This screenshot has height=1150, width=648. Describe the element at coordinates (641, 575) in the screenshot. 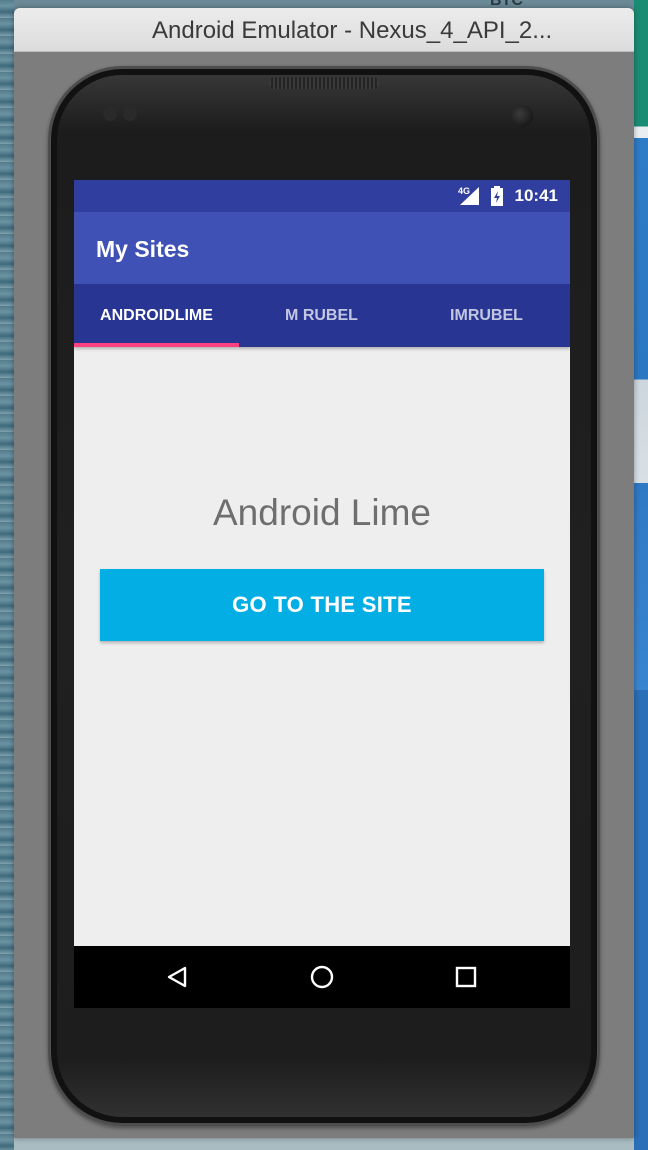

I see `desktop-background-right` at that location.